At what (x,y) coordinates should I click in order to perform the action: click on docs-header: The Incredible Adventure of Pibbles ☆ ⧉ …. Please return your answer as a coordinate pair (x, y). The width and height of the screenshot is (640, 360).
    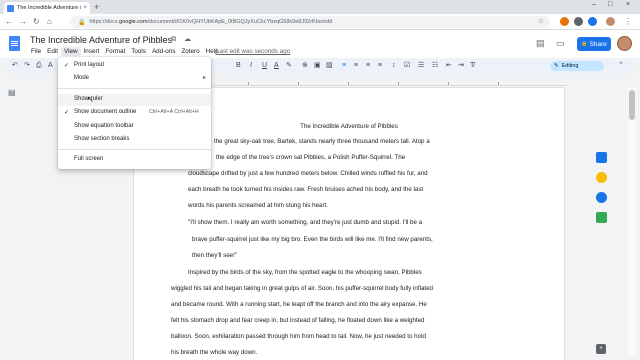
    Looking at the image, I should click on (320, 44).